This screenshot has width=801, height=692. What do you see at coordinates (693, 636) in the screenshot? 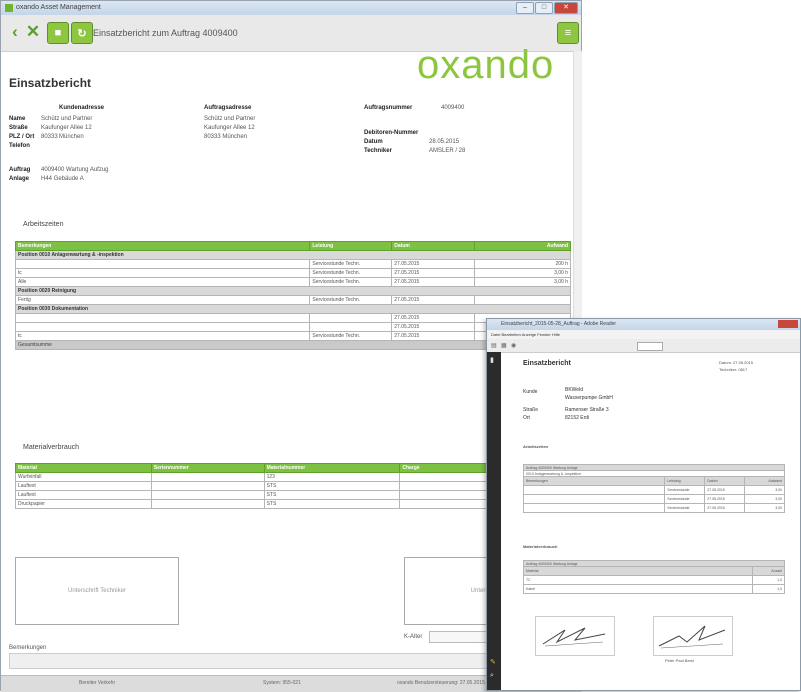
I see `customer-signature-image` at bounding box center [693, 636].